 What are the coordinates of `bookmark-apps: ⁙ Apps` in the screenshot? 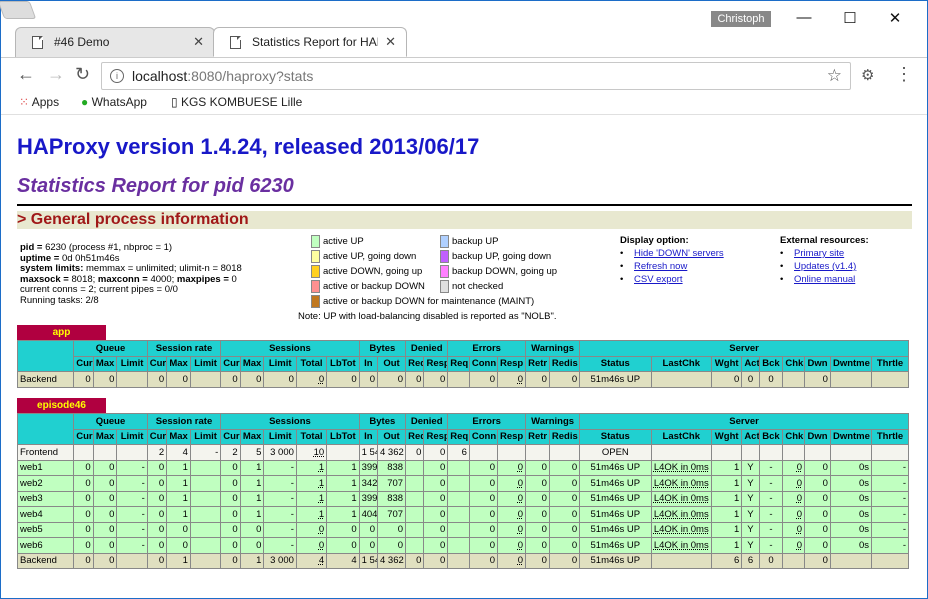 It's located at (39, 102).